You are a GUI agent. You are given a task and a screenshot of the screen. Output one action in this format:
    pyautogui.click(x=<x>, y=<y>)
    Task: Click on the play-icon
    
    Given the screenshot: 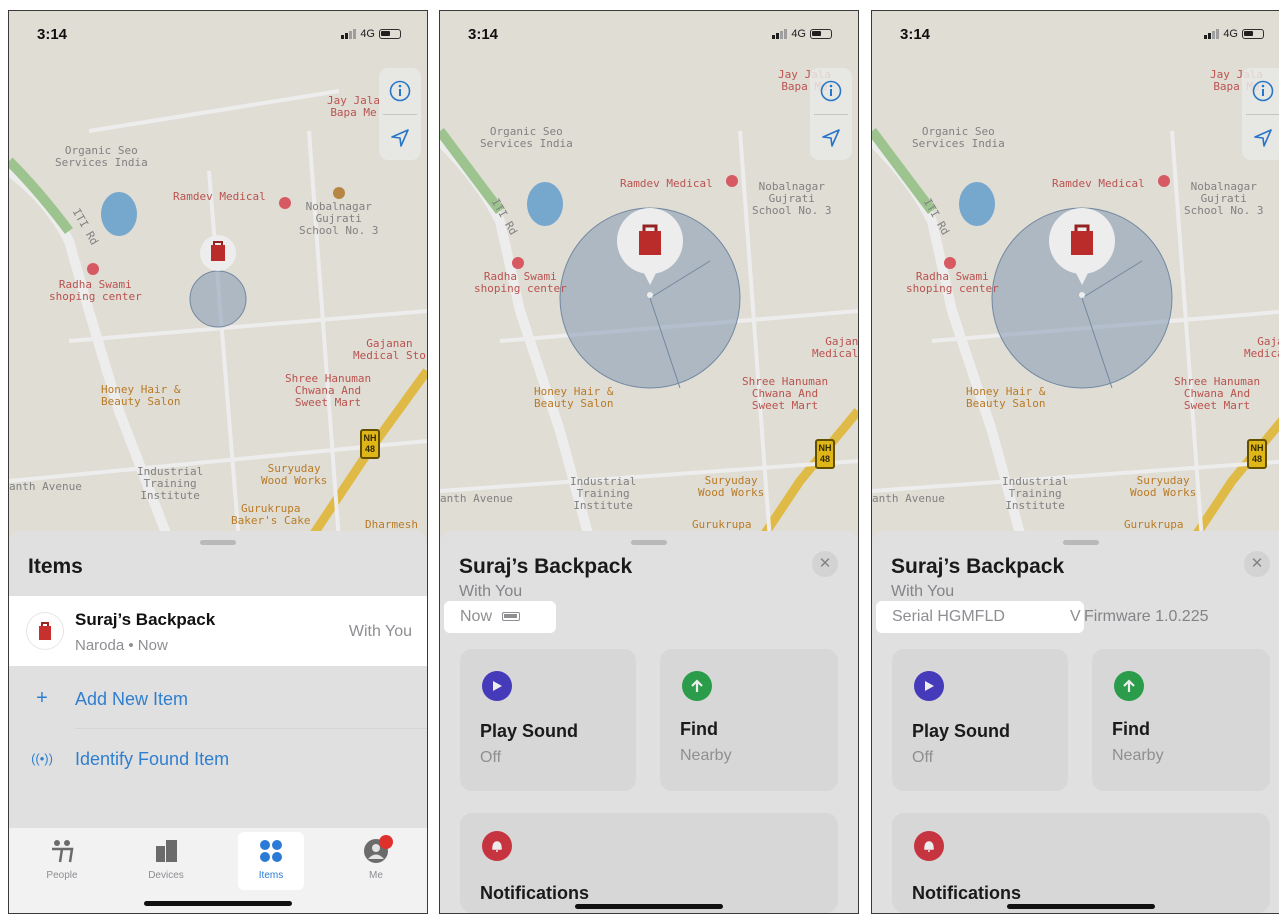 What is the action you would take?
    pyautogui.click(x=497, y=686)
    